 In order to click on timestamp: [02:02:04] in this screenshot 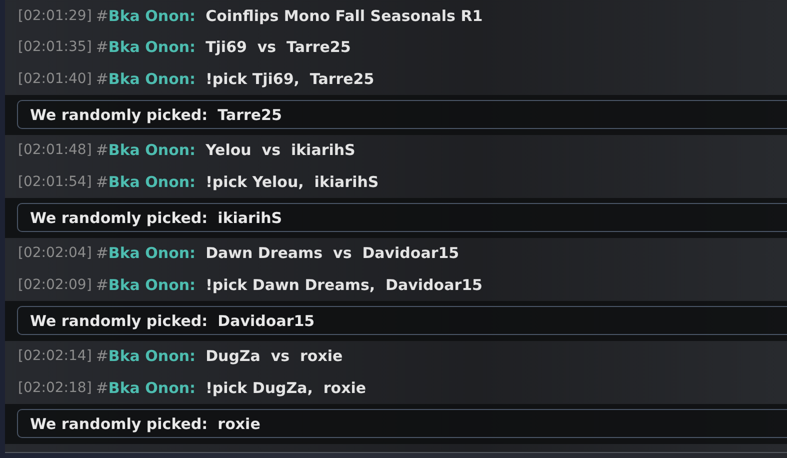, I will do `click(55, 253)`.